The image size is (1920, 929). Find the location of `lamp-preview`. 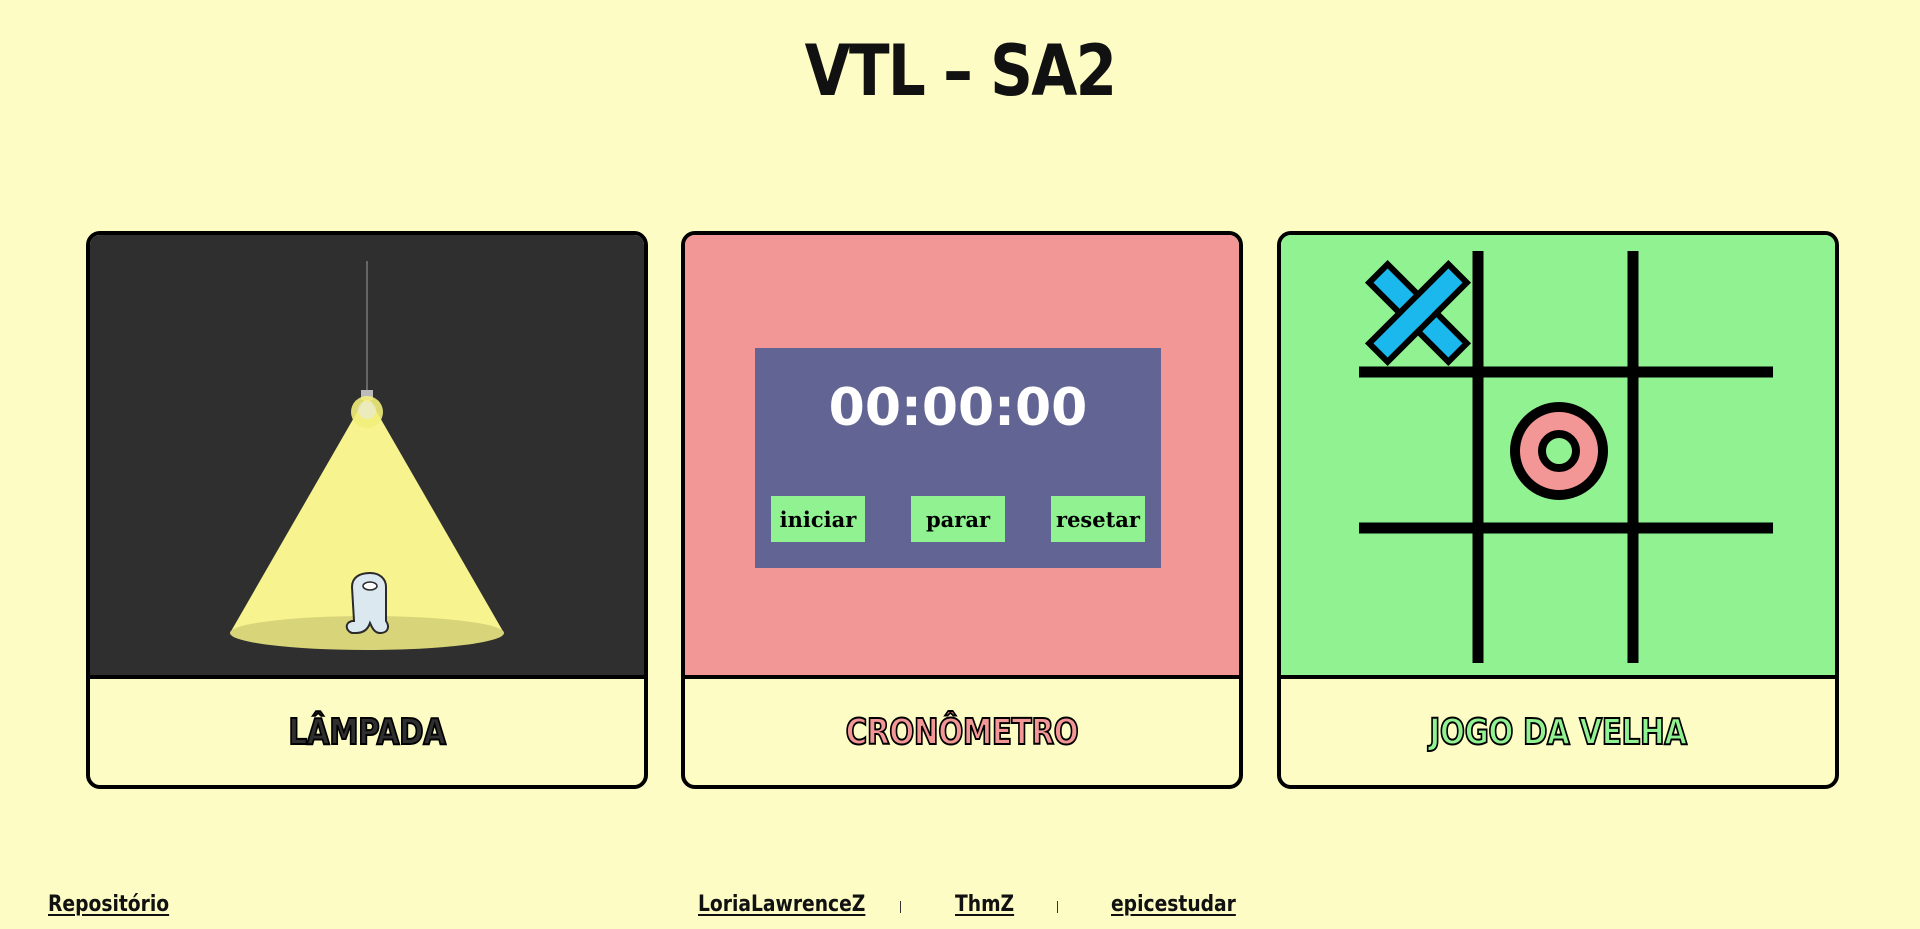

lamp-preview is located at coordinates (367, 457).